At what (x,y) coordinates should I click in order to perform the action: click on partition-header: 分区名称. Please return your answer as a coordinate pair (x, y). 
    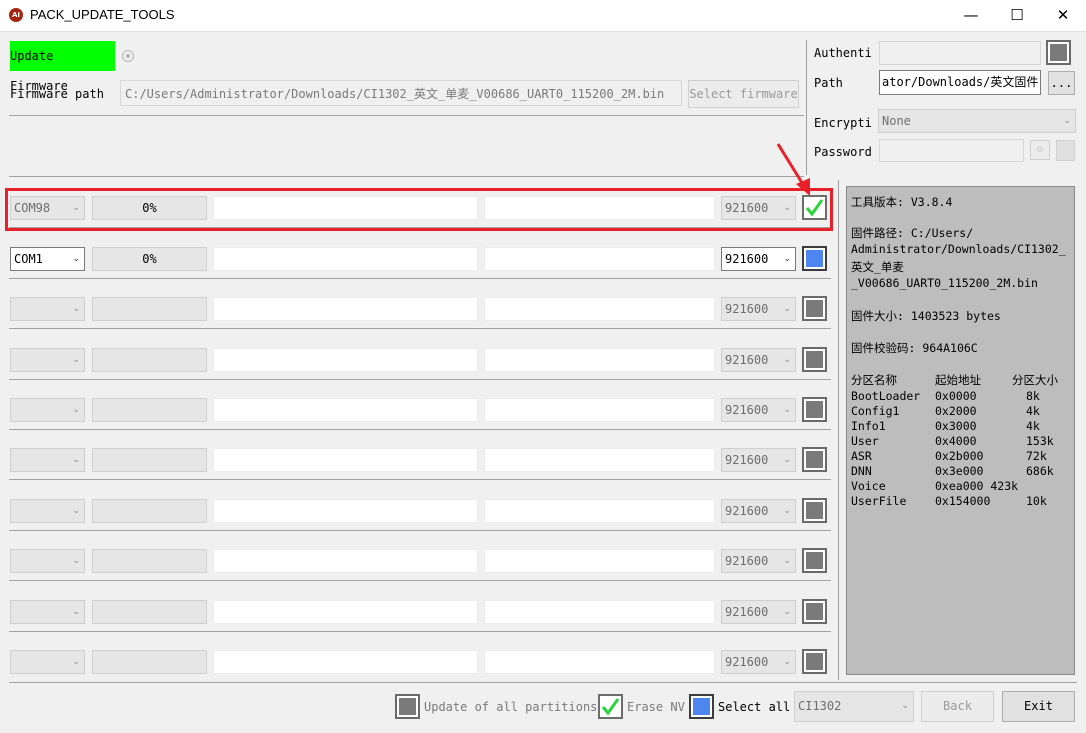
    Looking at the image, I should click on (874, 380).